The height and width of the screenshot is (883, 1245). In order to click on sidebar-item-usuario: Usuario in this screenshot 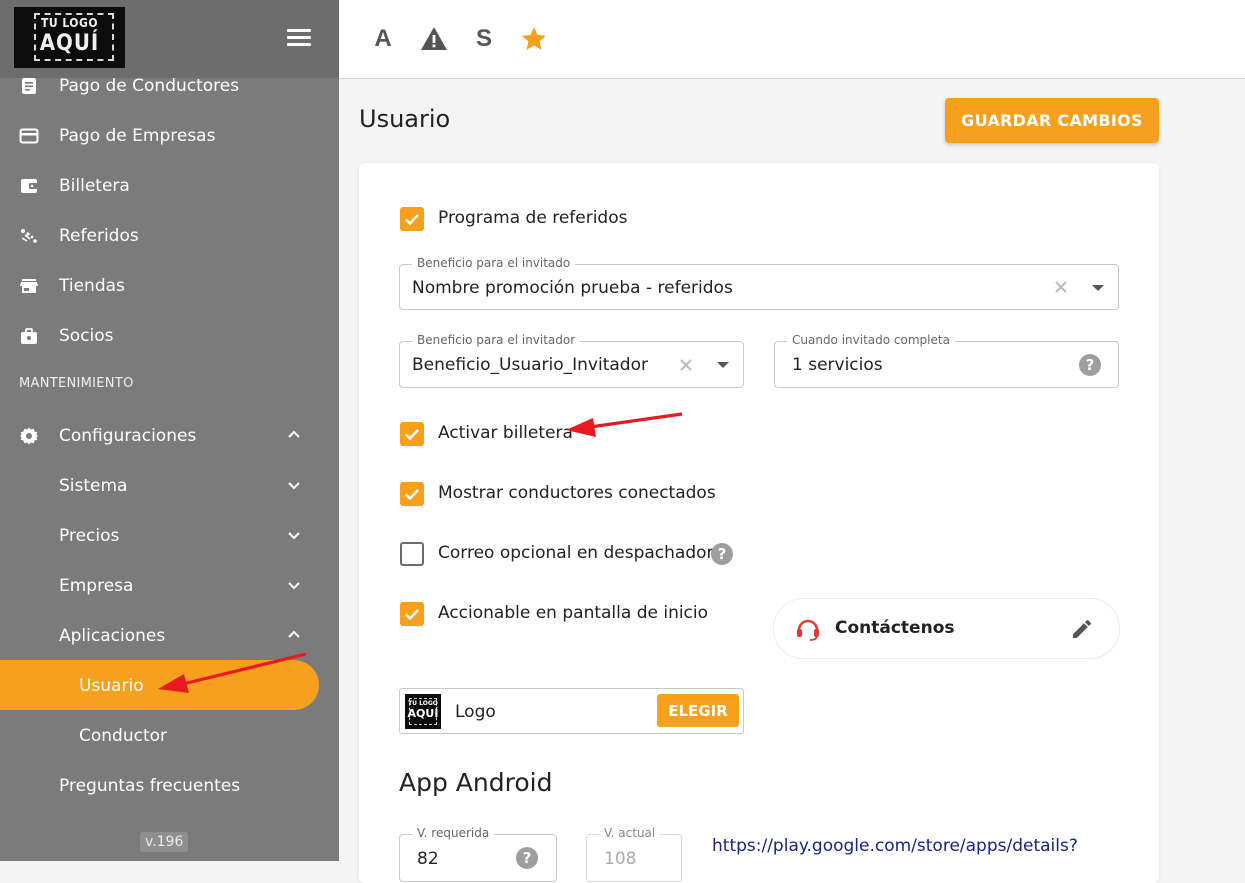, I will do `click(169, 686)`.